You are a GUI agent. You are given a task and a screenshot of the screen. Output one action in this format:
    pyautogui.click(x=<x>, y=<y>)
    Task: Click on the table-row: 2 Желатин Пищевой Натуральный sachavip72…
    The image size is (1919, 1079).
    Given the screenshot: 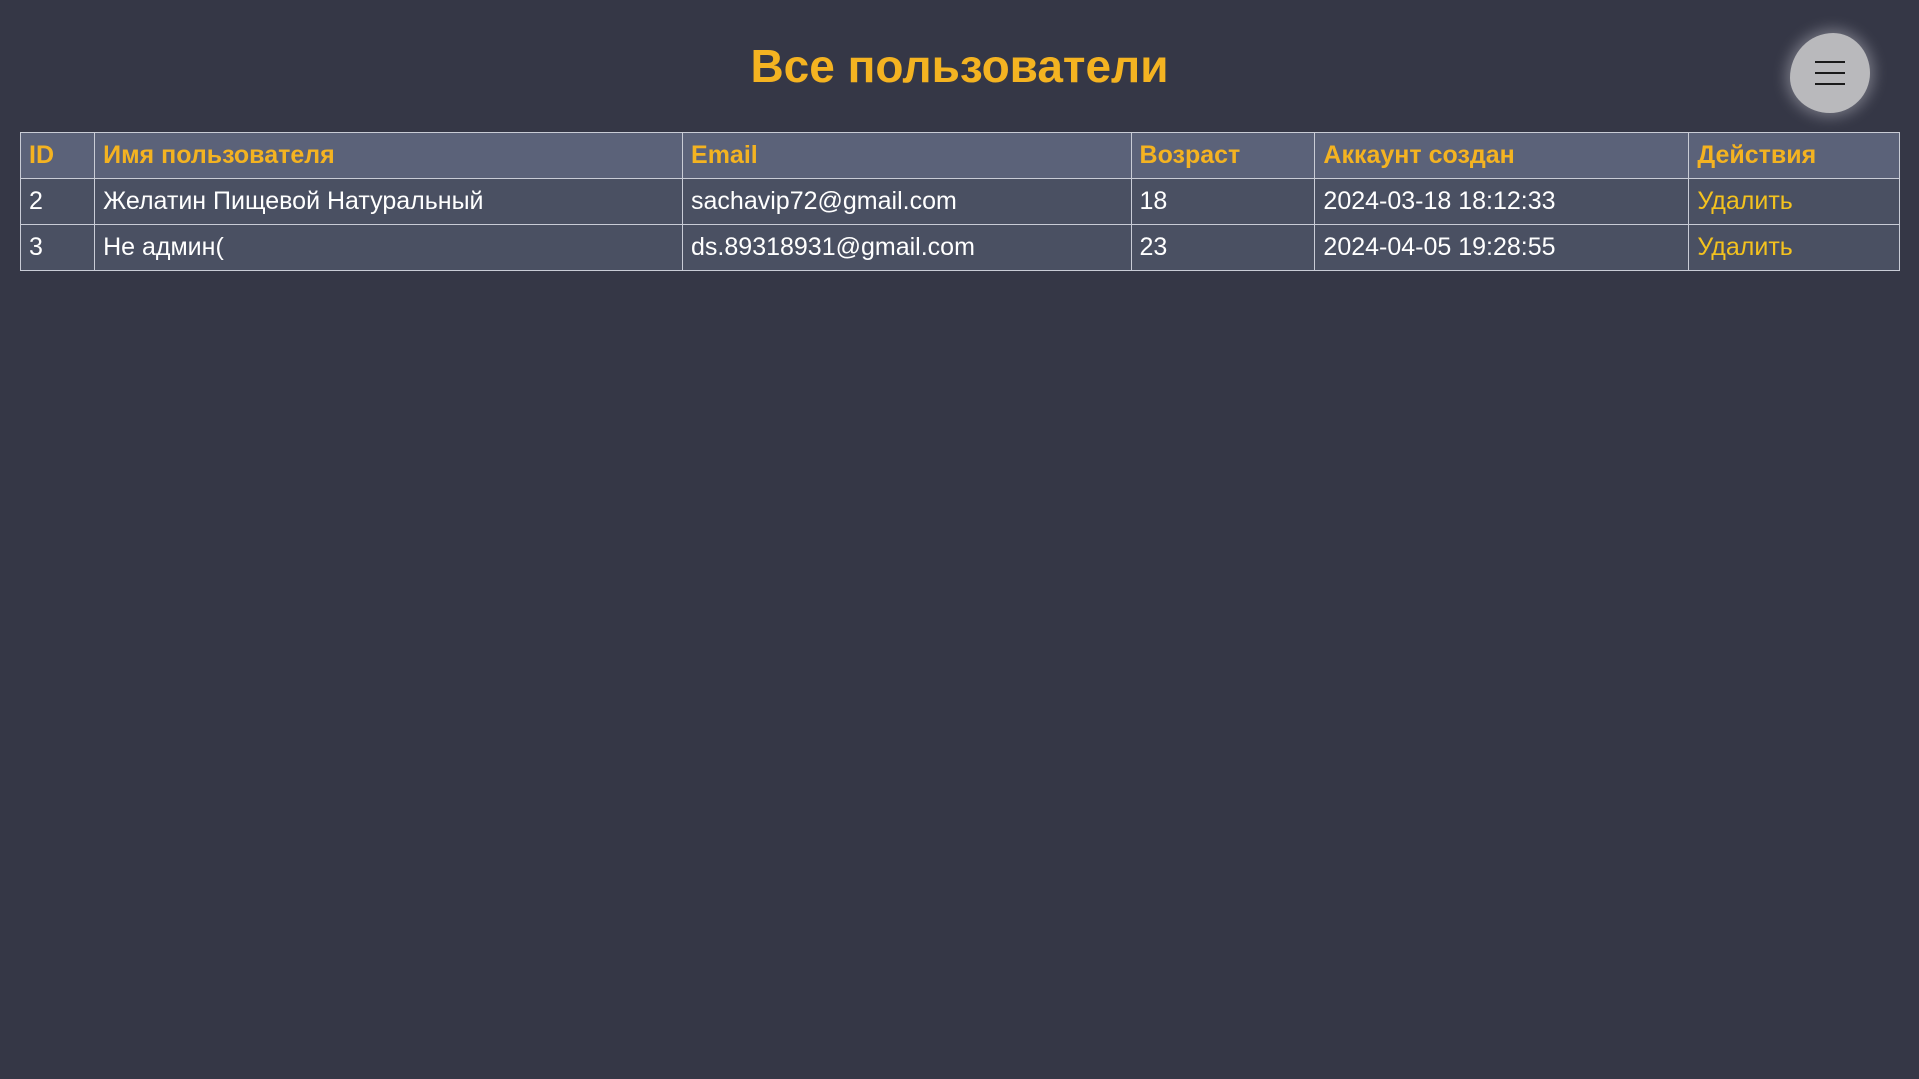 What is the action you would take?
    pyautogui.click(x=959, y=201)
    